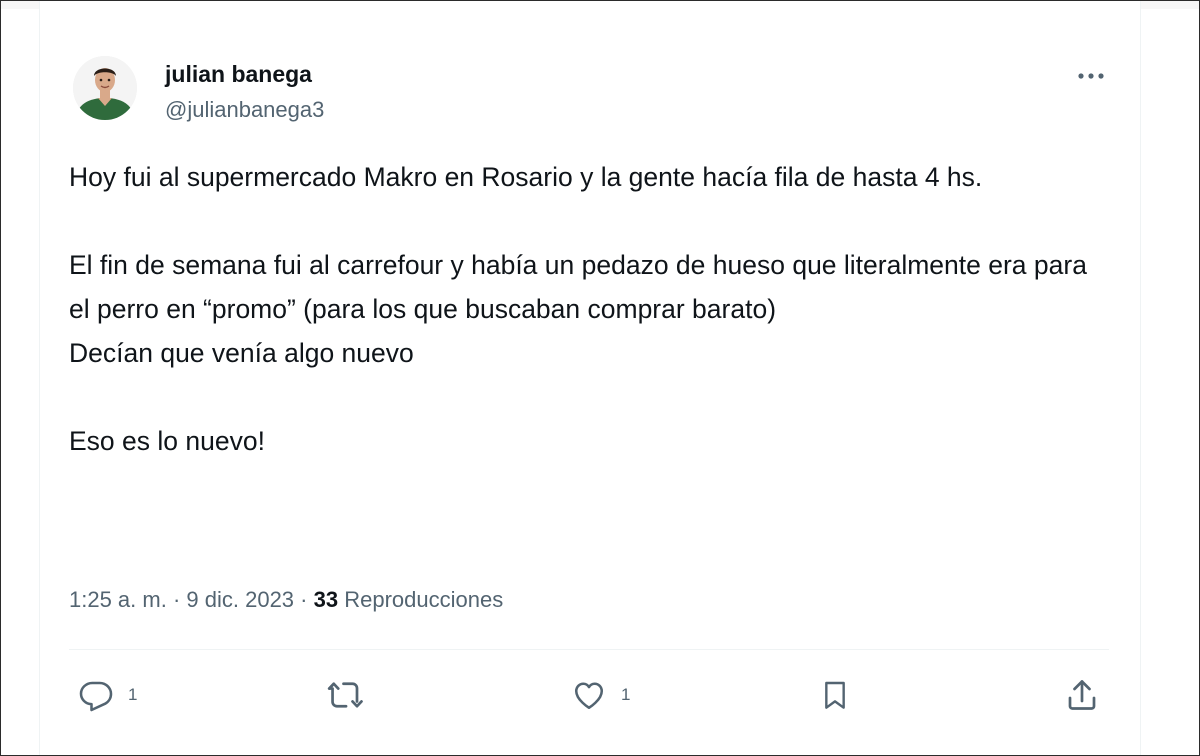 This screenshot has width=1200, height=756. What do you see at coordinates (133, 694) in the screenshot?
I see `reply-count: 1` at bounding box center [133, 694].